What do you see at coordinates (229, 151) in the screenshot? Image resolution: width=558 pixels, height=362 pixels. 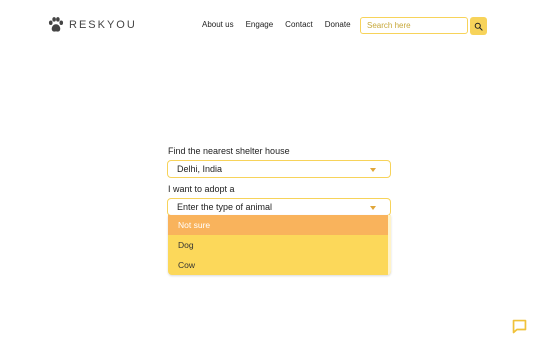 I see `location-label: Find the nearest shelter house` at bounding box center [229, 151].